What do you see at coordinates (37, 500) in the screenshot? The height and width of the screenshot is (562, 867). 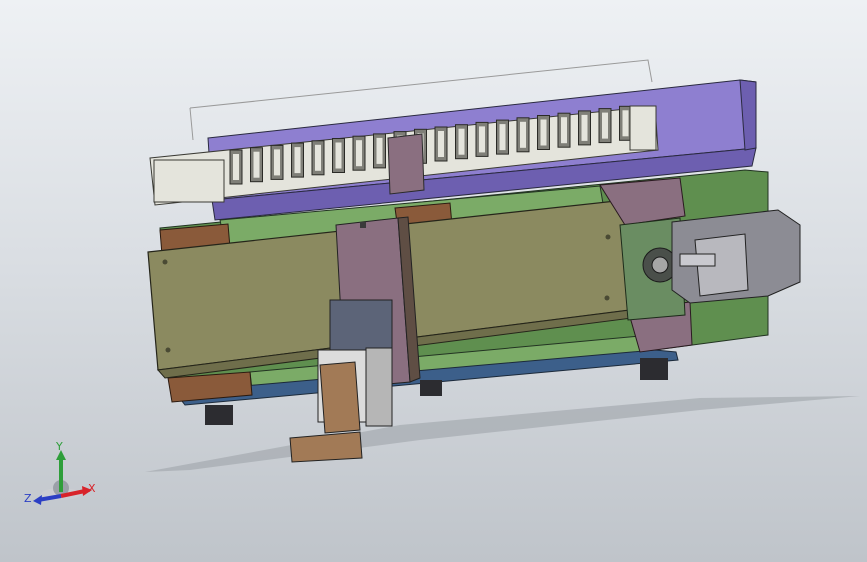 I see `z-arrow-head` at bounding box center [37, 500].